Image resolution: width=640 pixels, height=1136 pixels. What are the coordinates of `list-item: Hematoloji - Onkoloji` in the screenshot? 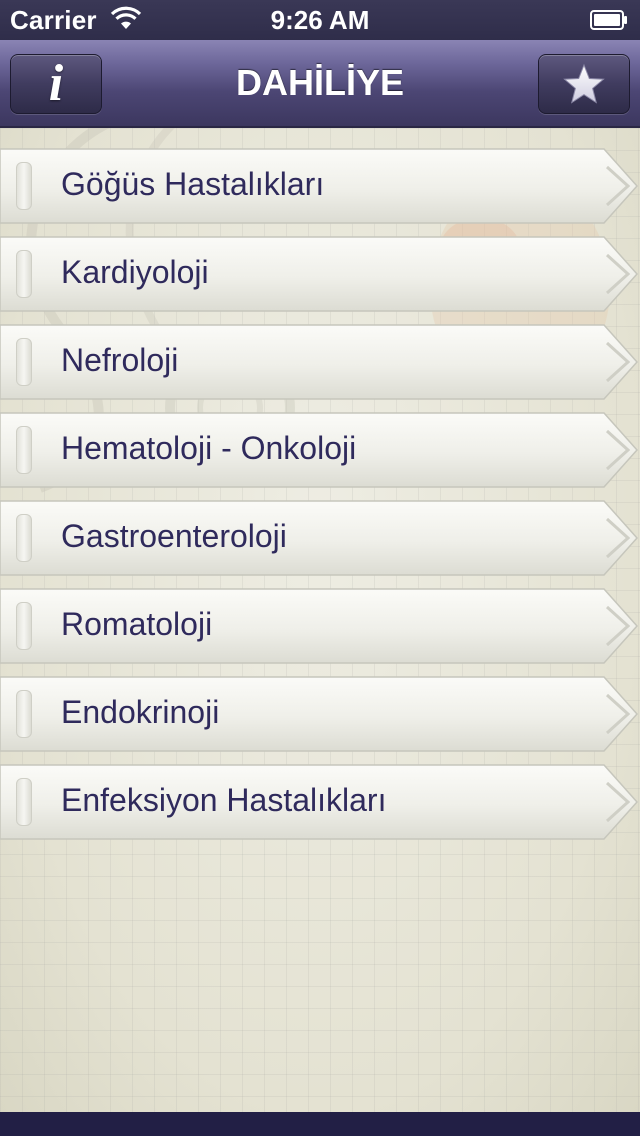 It's located at (320, 450).